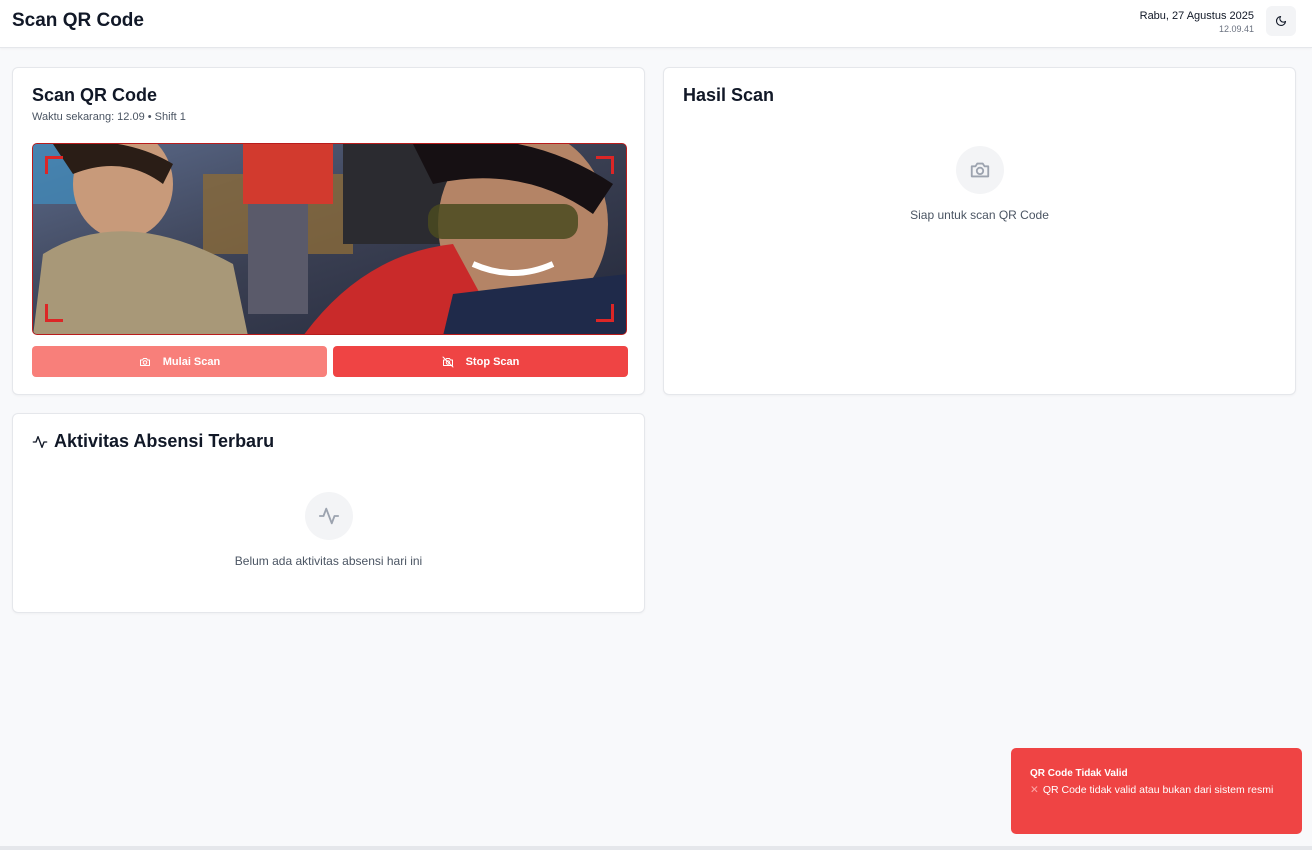 This screenshot has width=1312, height=850. I want to click on scan-card-title: Scan QR Code, so click(95, 95).